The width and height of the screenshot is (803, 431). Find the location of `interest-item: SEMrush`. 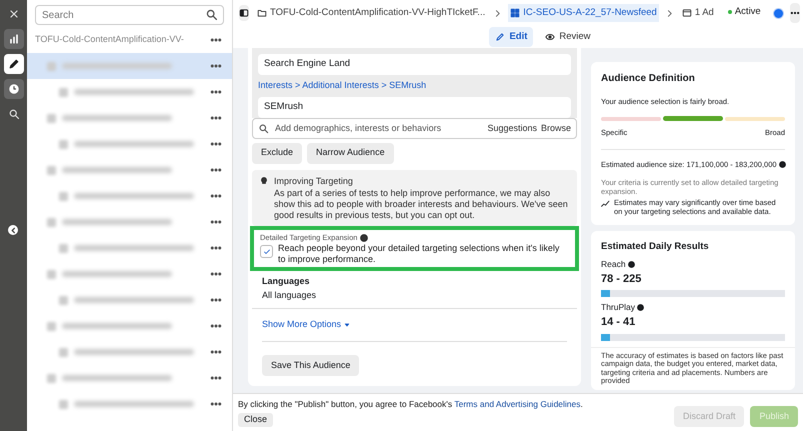

interest-item: SEMrush is located at coordinates (414, 107).